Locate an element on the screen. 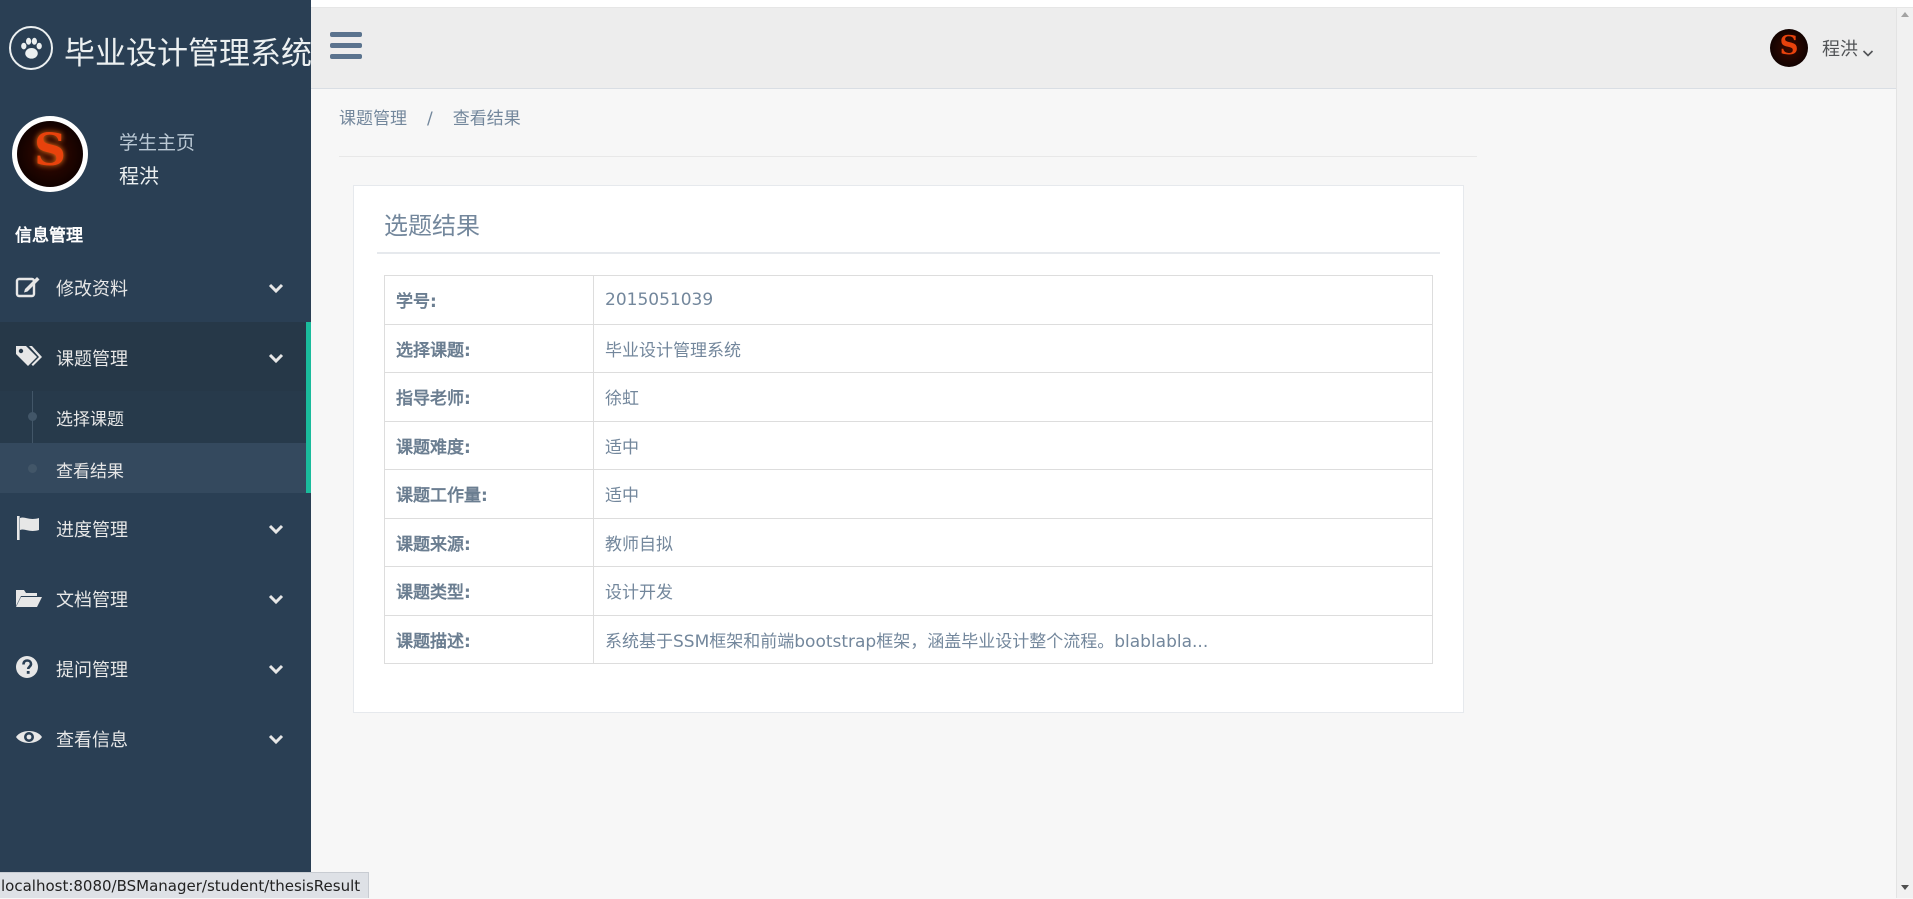 The height and width of the screenshot is (899, 1913). scrollbar is located at coordinates (1904, 453).